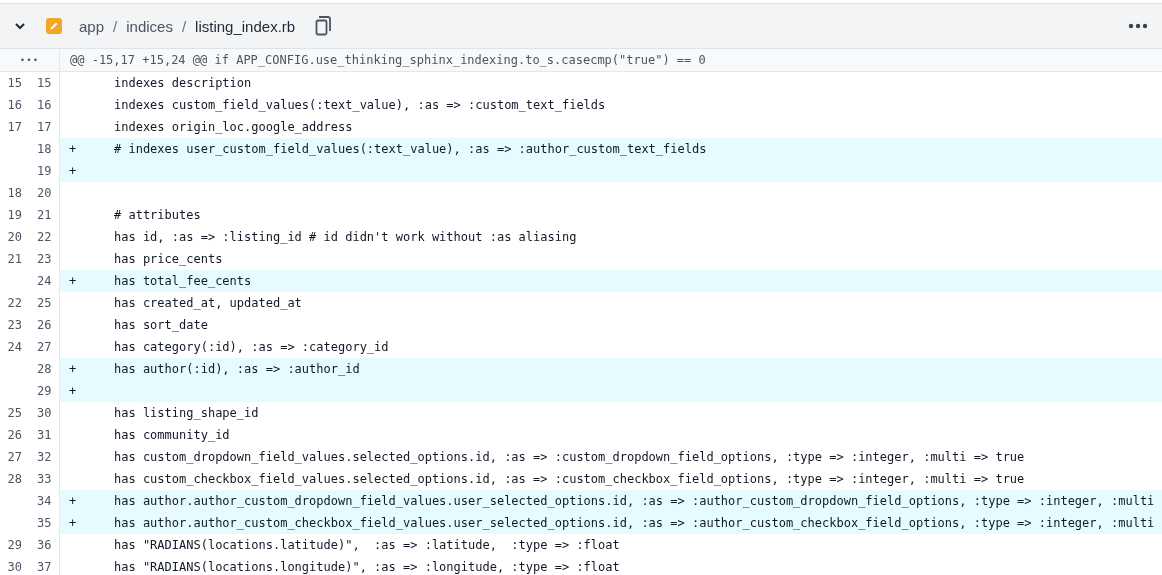 This screenshot has height=575, width=1162. Describe the element at coordinates (569, 457) in the screenshot. I see `code-line: has custom_dropdown_field_values.selected_options.id, :as => :custom_dropdown_field_options, :type => :integer, :multi => true` at that location.